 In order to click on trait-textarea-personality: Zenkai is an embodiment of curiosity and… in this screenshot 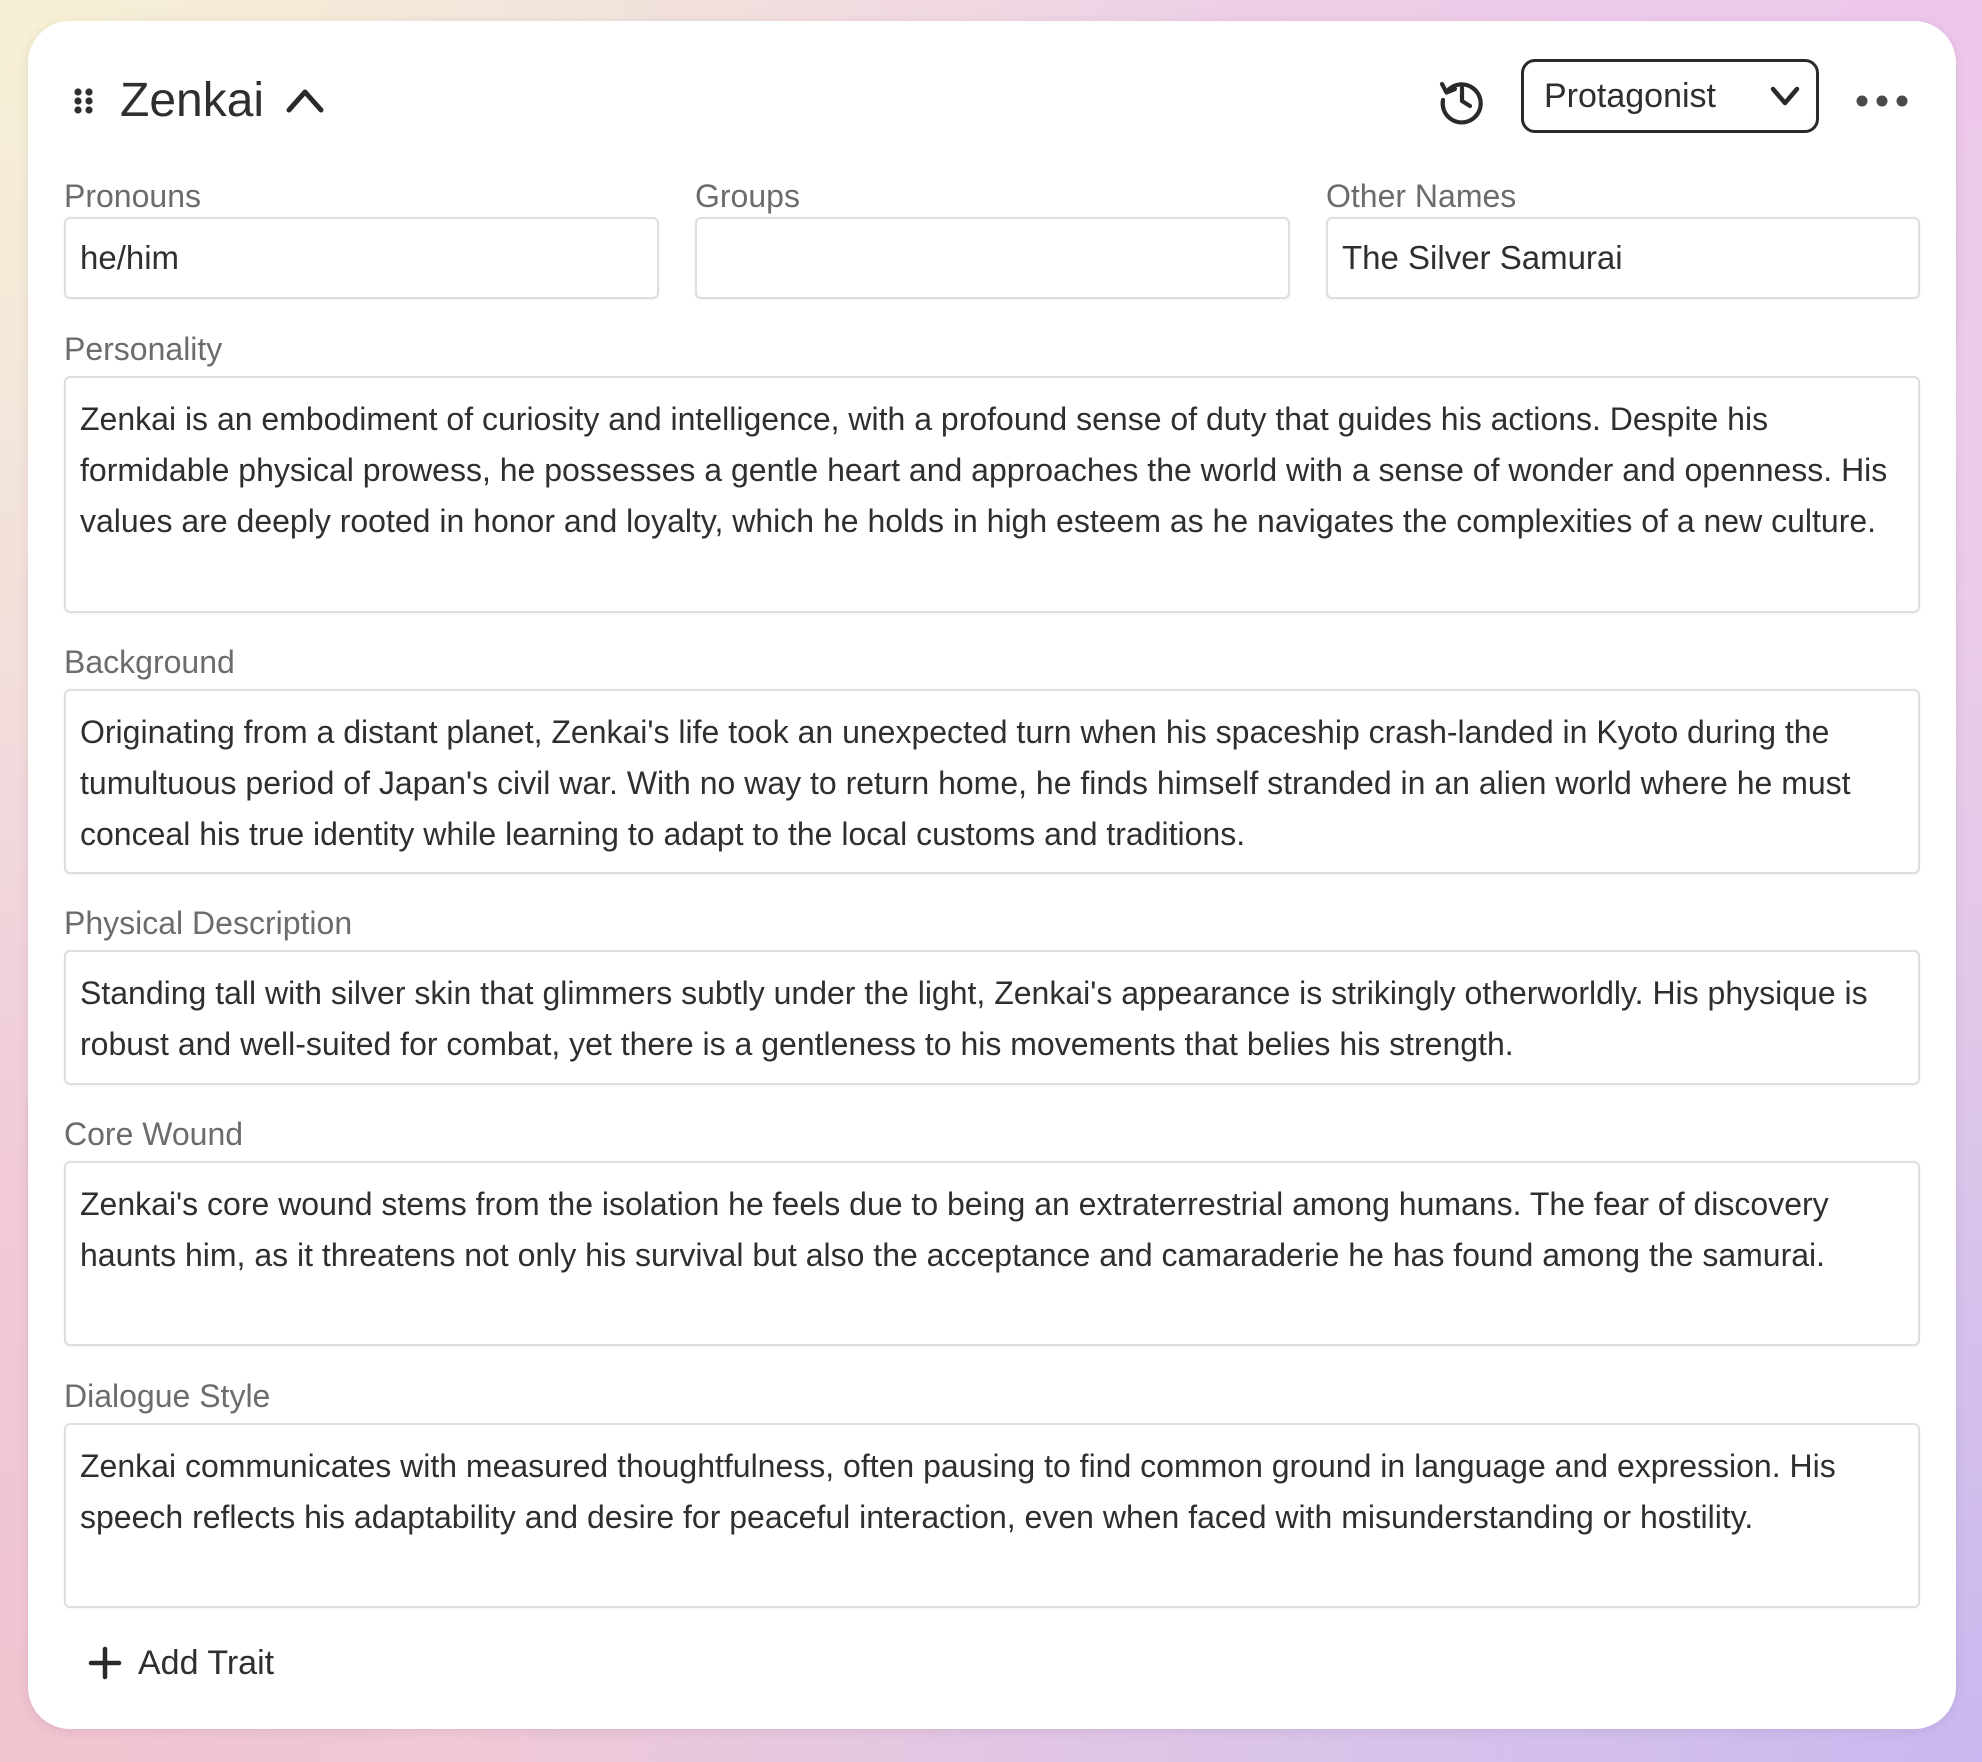, I will do `click(992, 494)`.